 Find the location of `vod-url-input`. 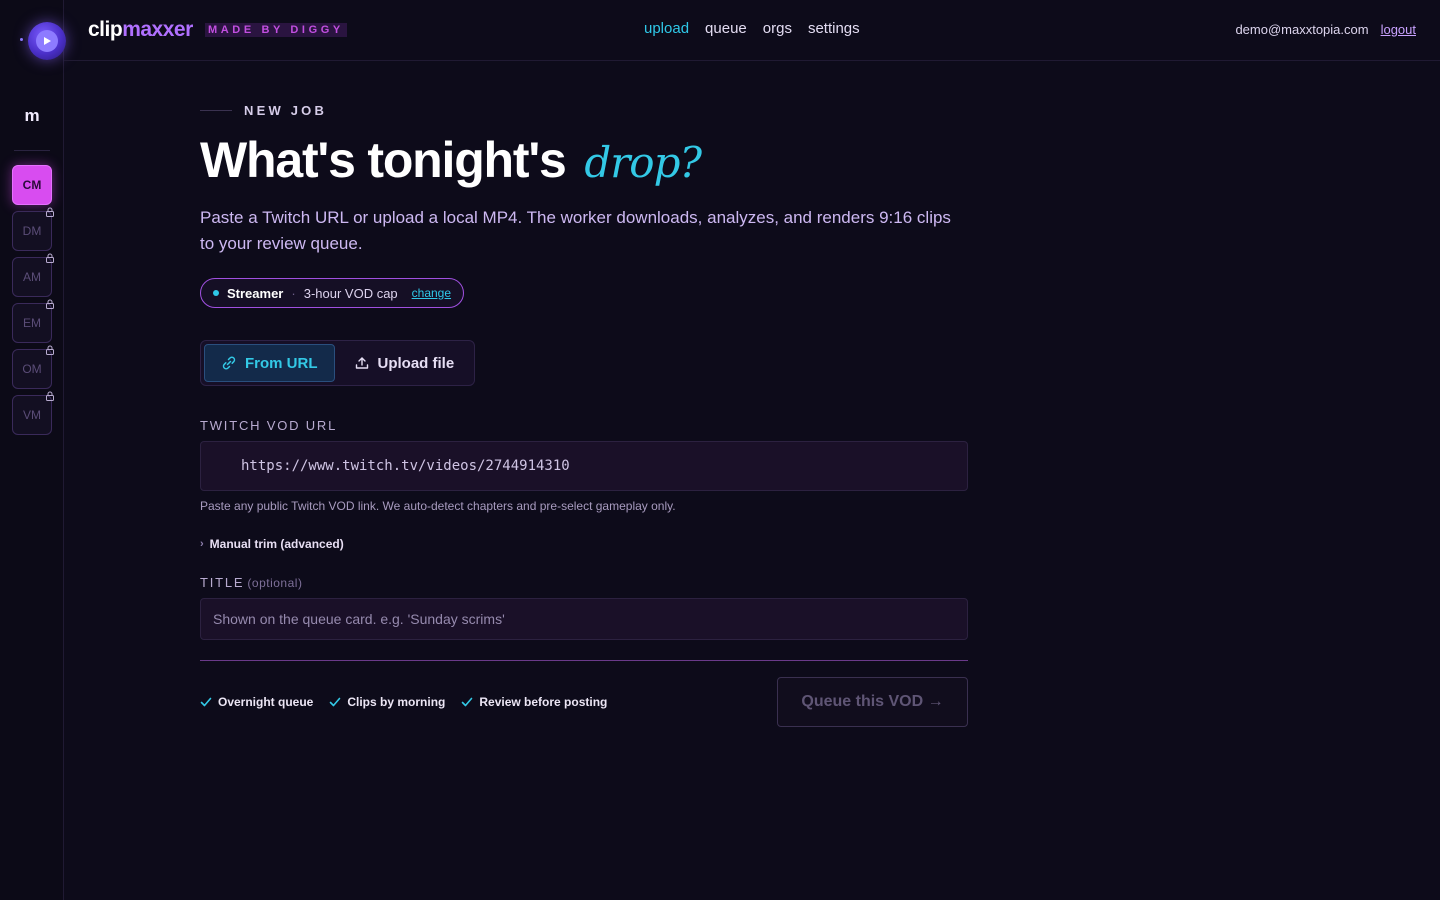

vod-url-input is located at coordinates (584, 466).